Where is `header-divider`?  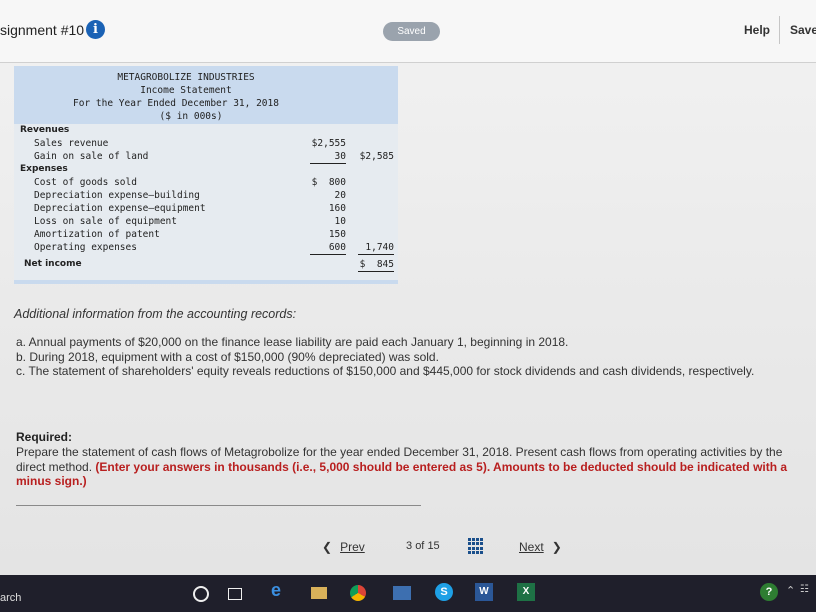 header-divider is located at coordinates (779, 30).